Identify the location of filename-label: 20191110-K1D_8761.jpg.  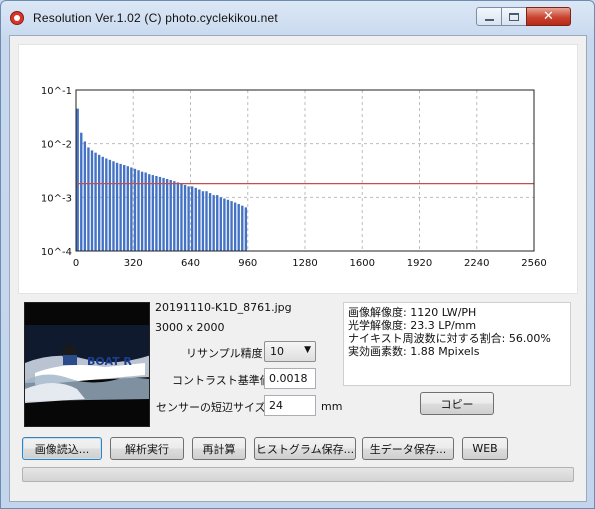
(223, 307).